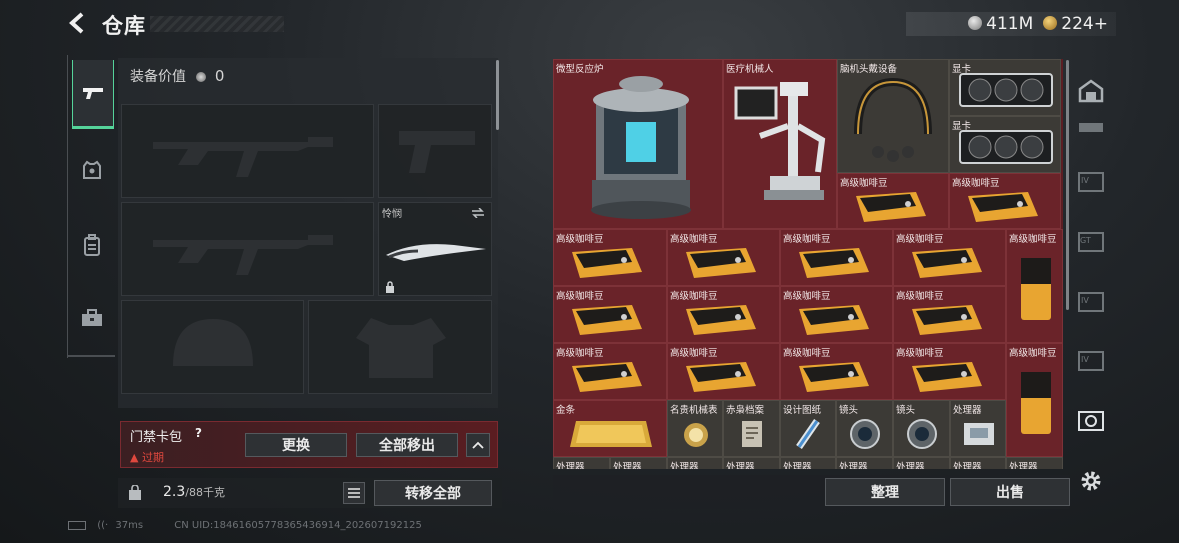 Image resolution: width=1179 pixels, height=543 pixels. I want to click on back-button, so click(78, 23).